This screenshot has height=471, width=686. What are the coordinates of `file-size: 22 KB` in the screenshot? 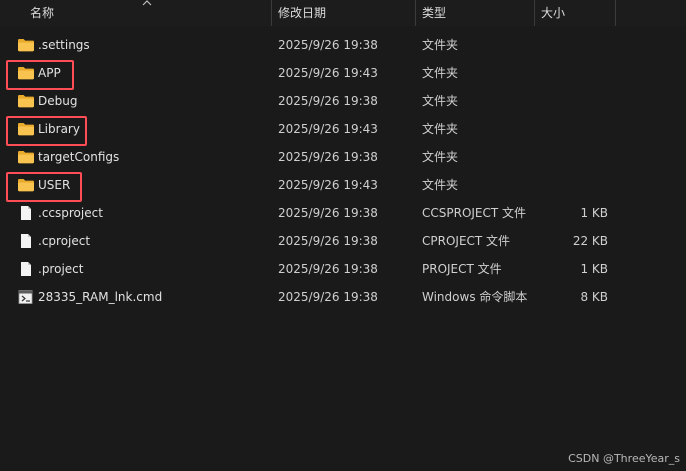 It's located at (590, 241).